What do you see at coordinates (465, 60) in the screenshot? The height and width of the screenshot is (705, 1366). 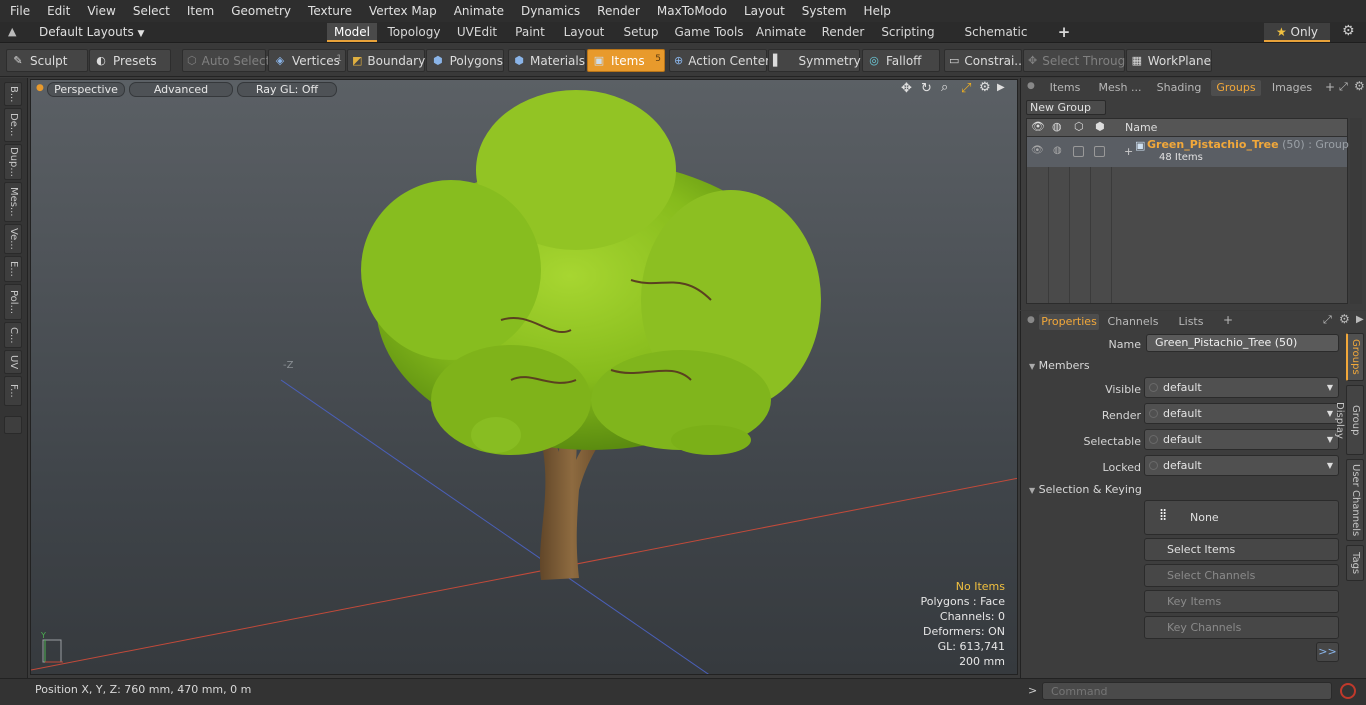 I see `polygons-button: ⬢Polygons` at bounding box center [465, 60].